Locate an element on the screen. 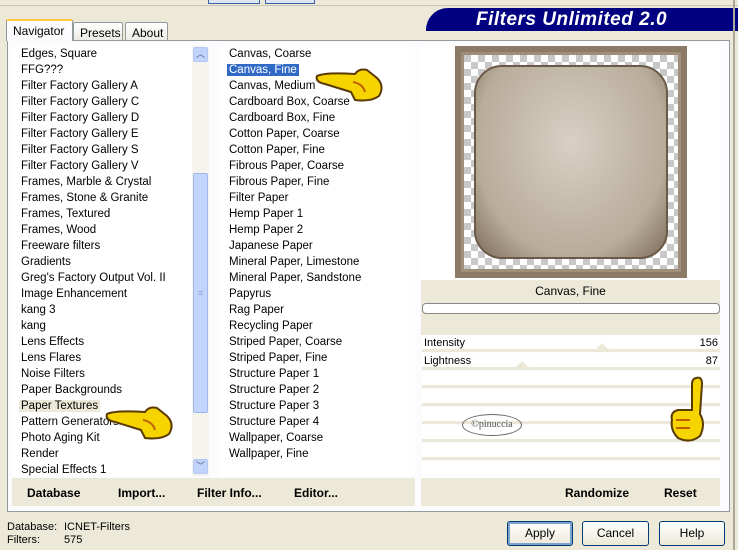  list-item: Filter Factory Gallery D is located at coordinates (102, 118).